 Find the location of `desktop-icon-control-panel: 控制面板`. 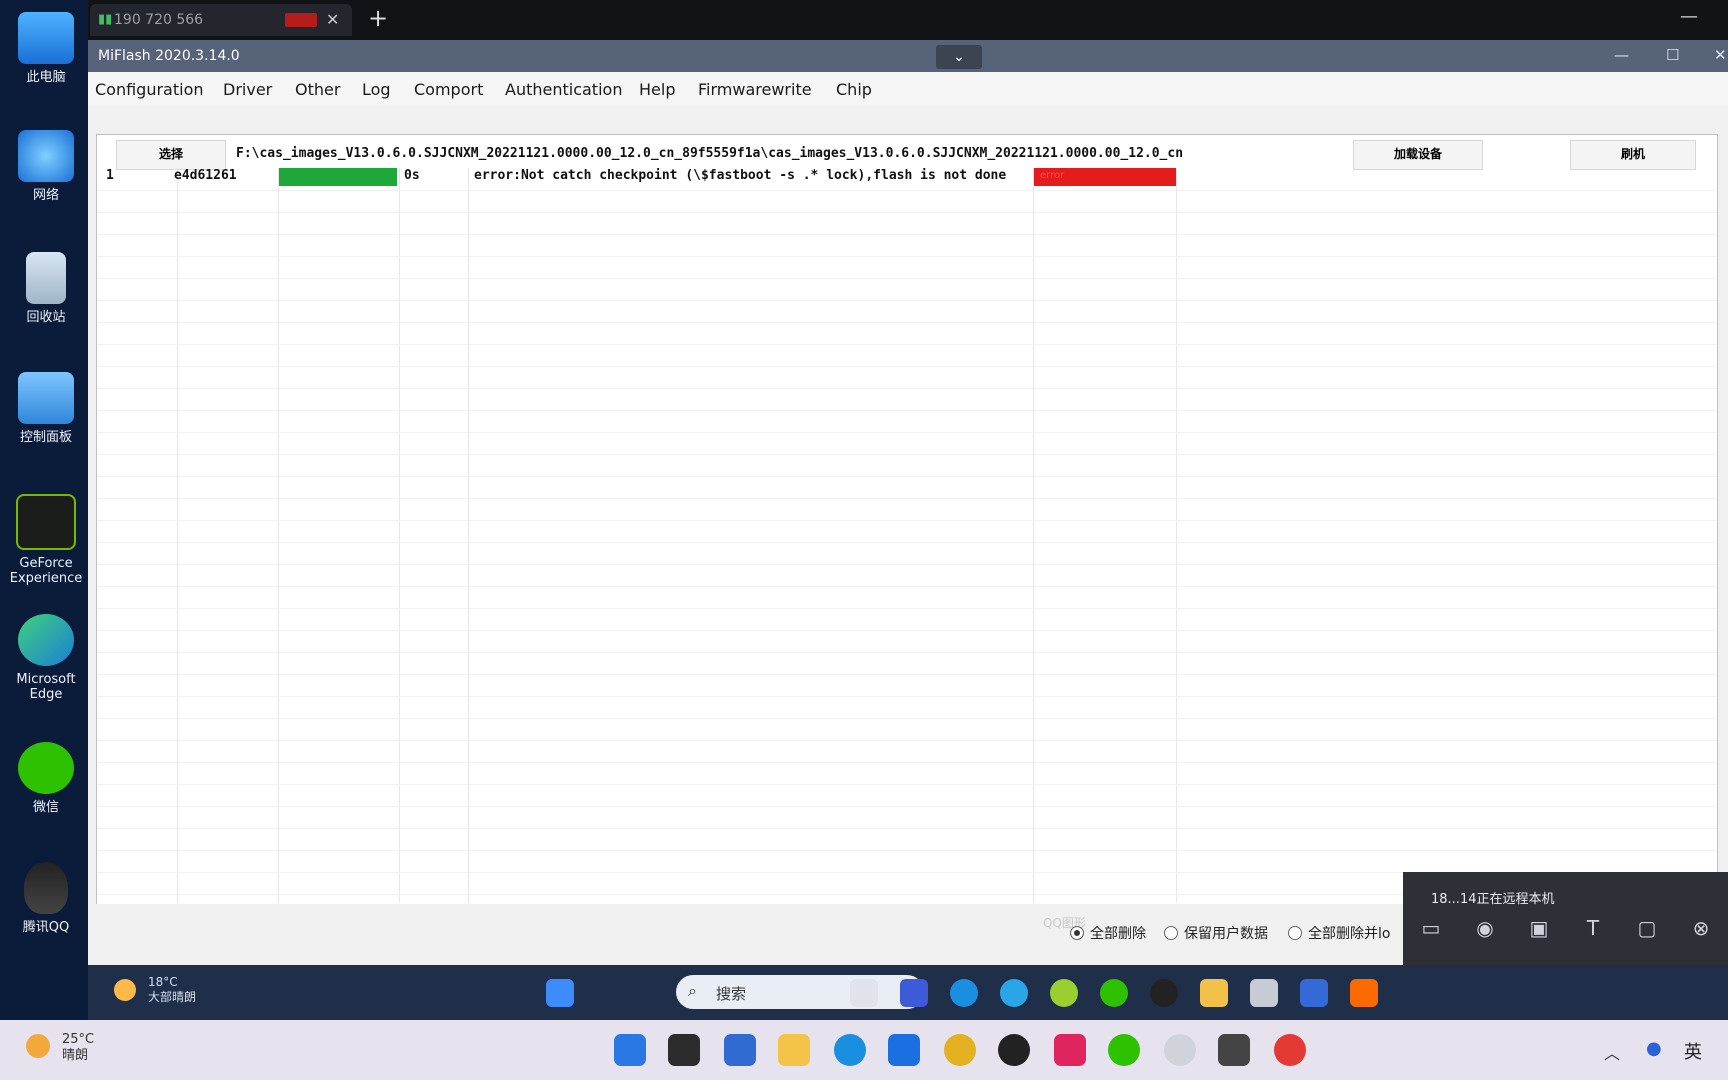

desktop-icon-control-panel: 控制面板 is located at coordinates (46, 408).